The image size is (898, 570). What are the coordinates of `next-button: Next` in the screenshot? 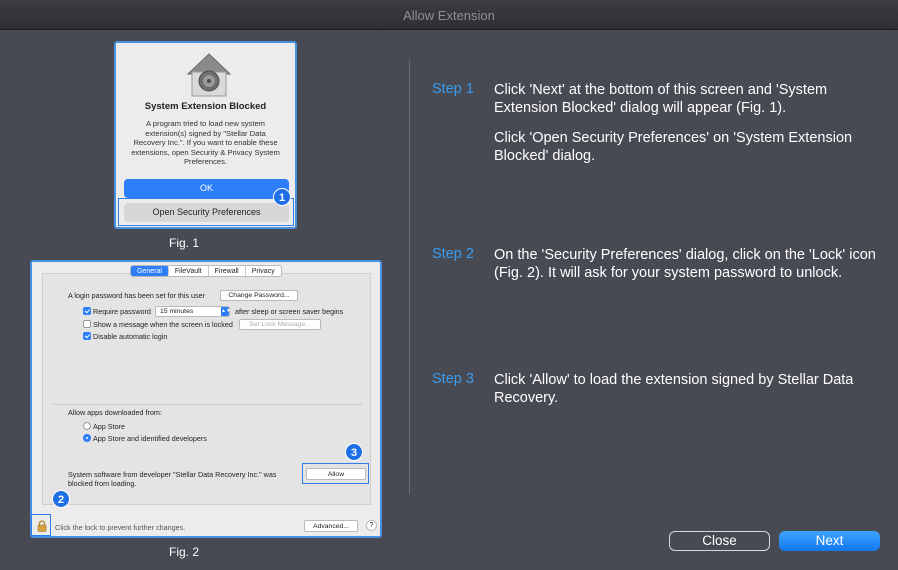 It's located at (829, 541).